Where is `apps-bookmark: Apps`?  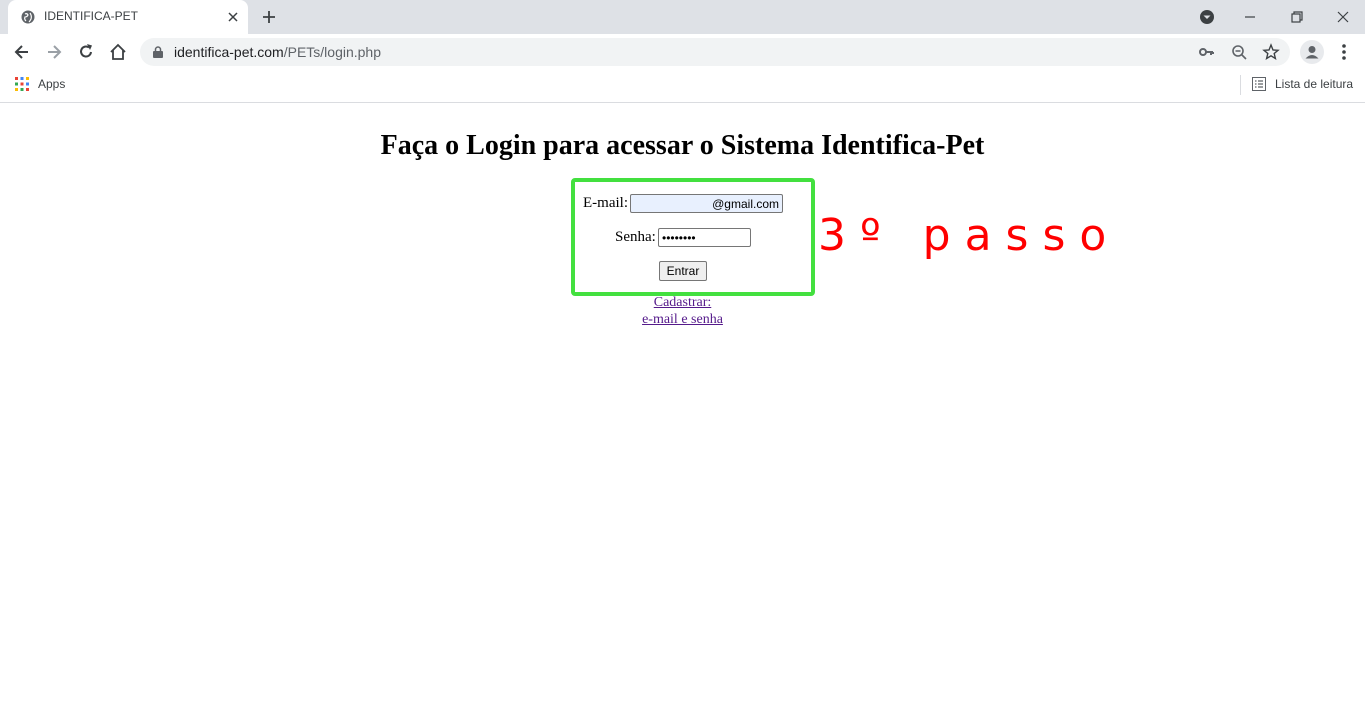 apps-bookmark: Apps is located at coordinates (51, 84).